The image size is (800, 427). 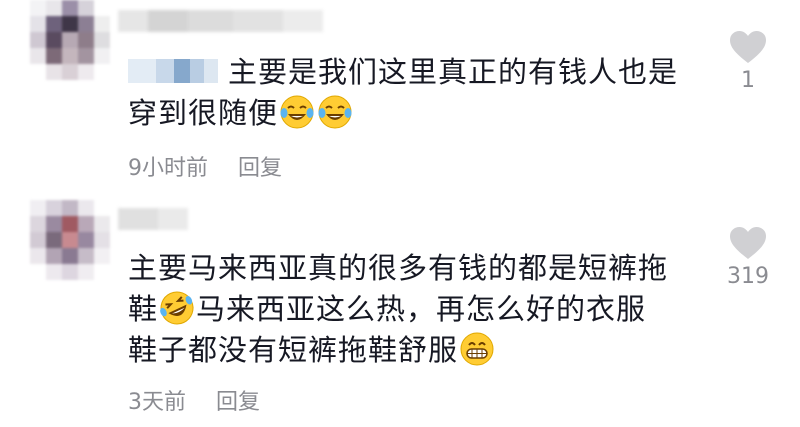 I want to click on like-count: 1, so click(x=748, y=80).